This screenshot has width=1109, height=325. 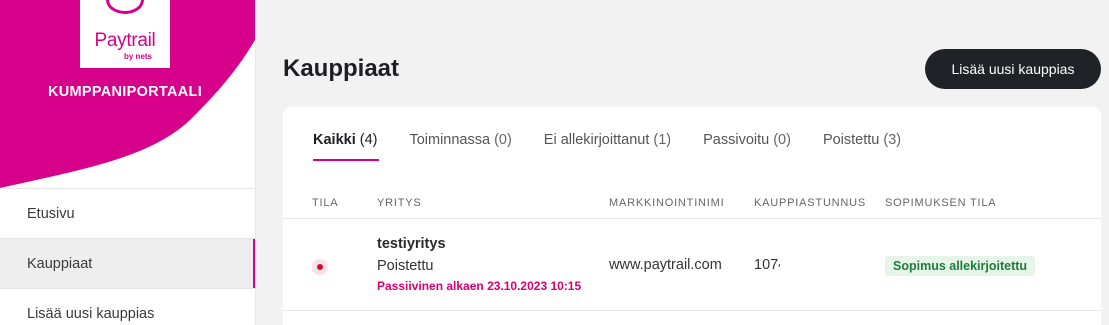 I want to click on sidebar-item-label: Kauppiaat, so click(x=60, y=263).